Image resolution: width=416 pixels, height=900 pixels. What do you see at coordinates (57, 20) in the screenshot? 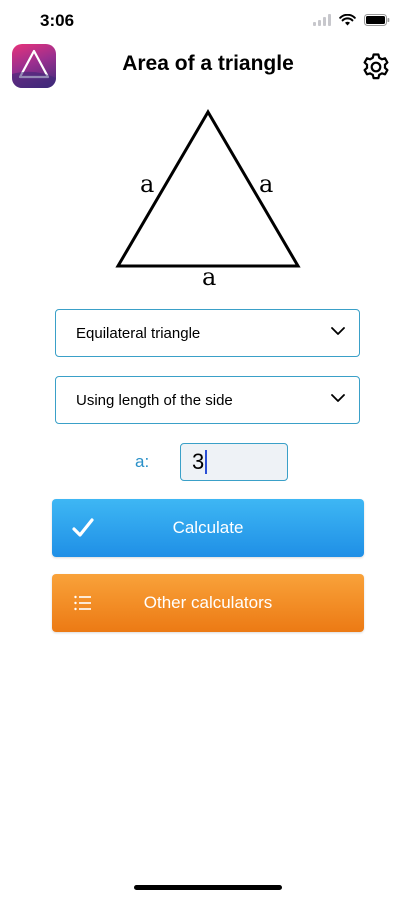
I see `status-time: 3:06` at bounding box center [57, 20].